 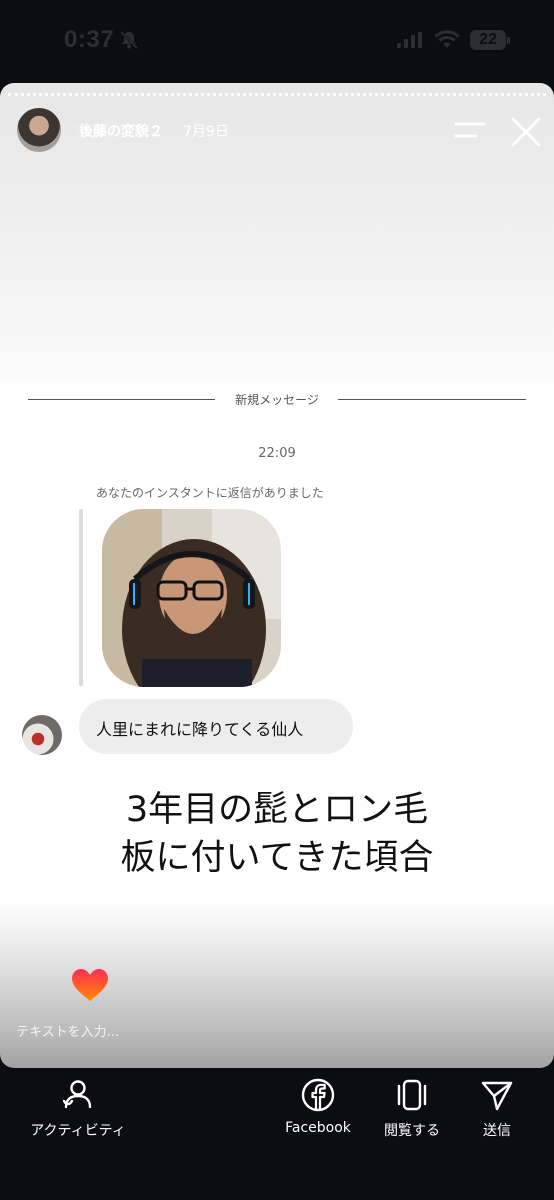 What do you see at coordinates (409, 40) in the screenshot?
I see `signal-icon` at bounding box center [409, 40].